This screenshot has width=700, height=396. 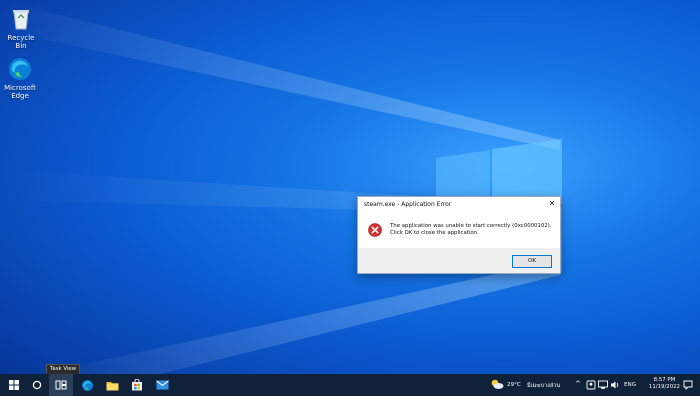 I want to click on file-explorer-button, so click(x=112, y=385).